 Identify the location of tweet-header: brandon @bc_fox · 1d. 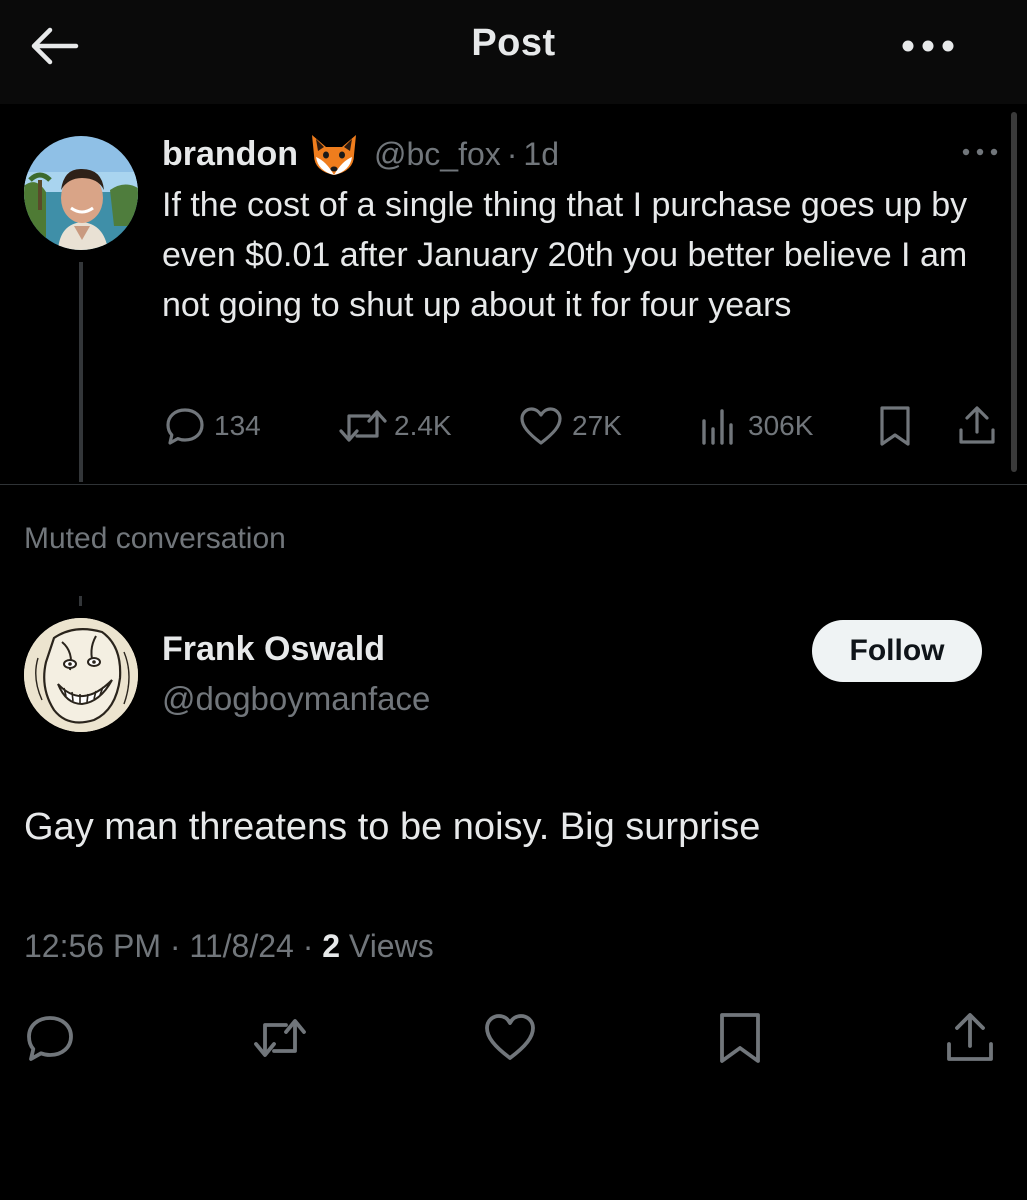
(360, 154).